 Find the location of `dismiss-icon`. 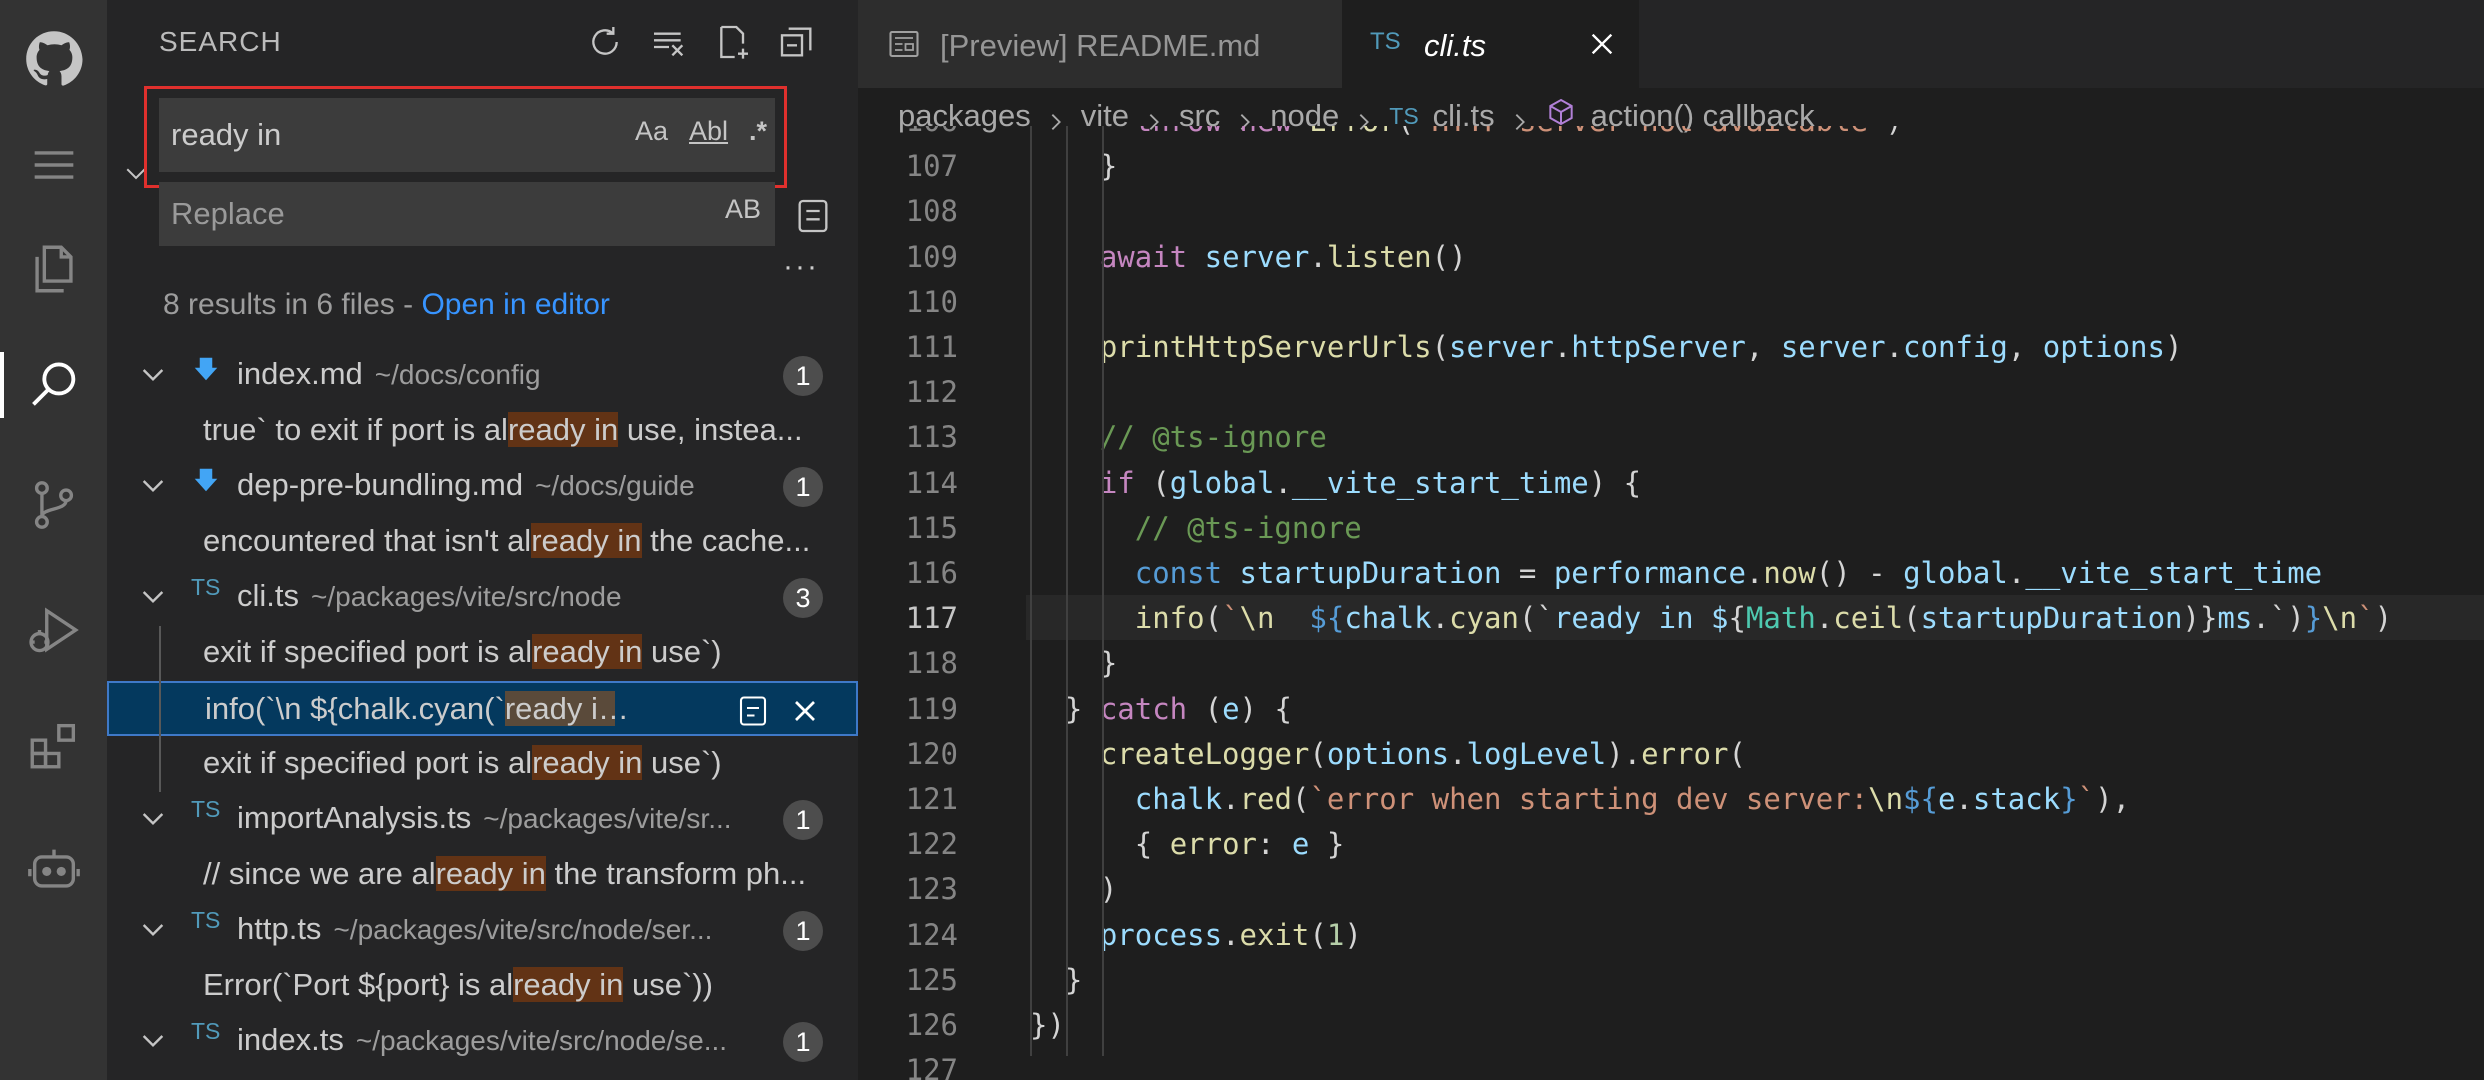

dismiss-icon is located at coordinates (805, 711).